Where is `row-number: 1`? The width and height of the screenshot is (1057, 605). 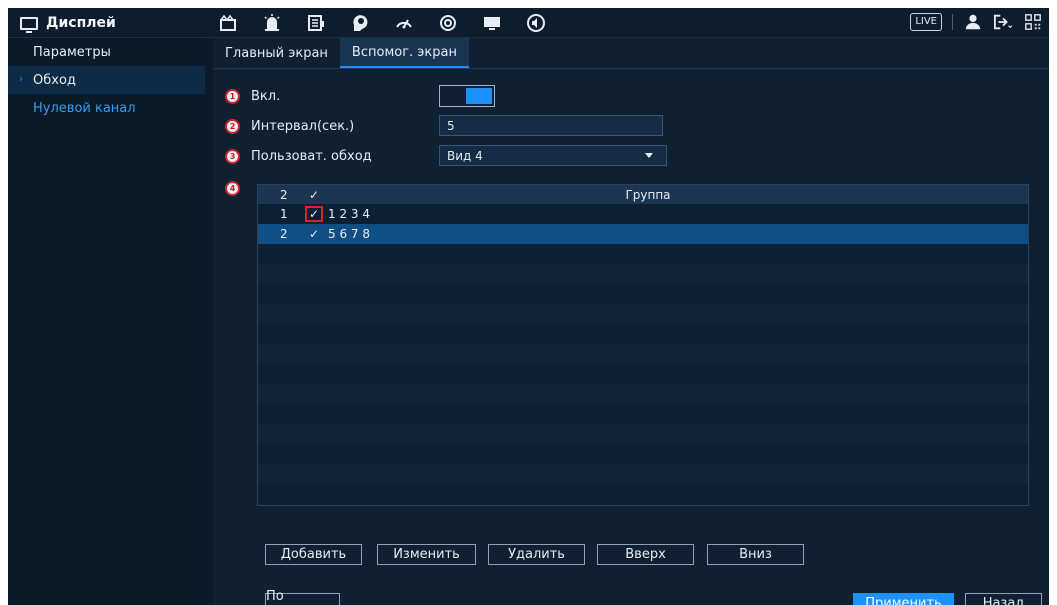
row-number: 1 is located at coordinates (284, 214).